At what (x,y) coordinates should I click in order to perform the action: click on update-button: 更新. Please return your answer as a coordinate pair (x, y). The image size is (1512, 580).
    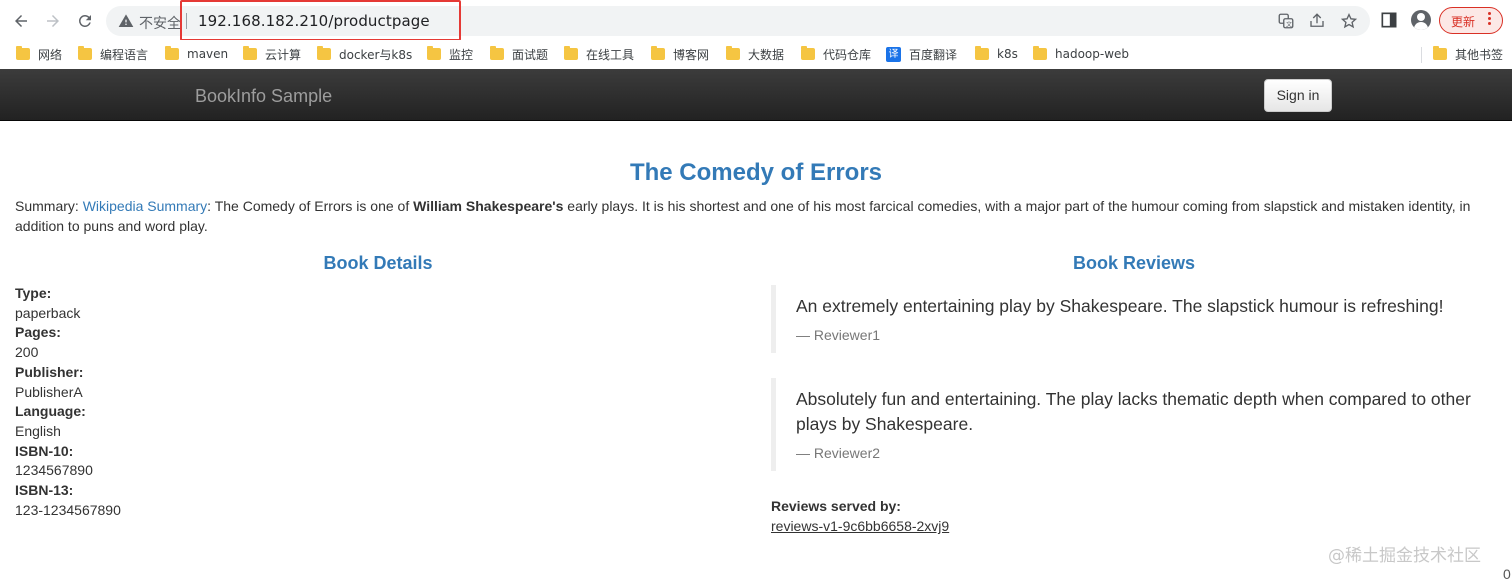
    Looking at the image, I should click on (1471, 20).